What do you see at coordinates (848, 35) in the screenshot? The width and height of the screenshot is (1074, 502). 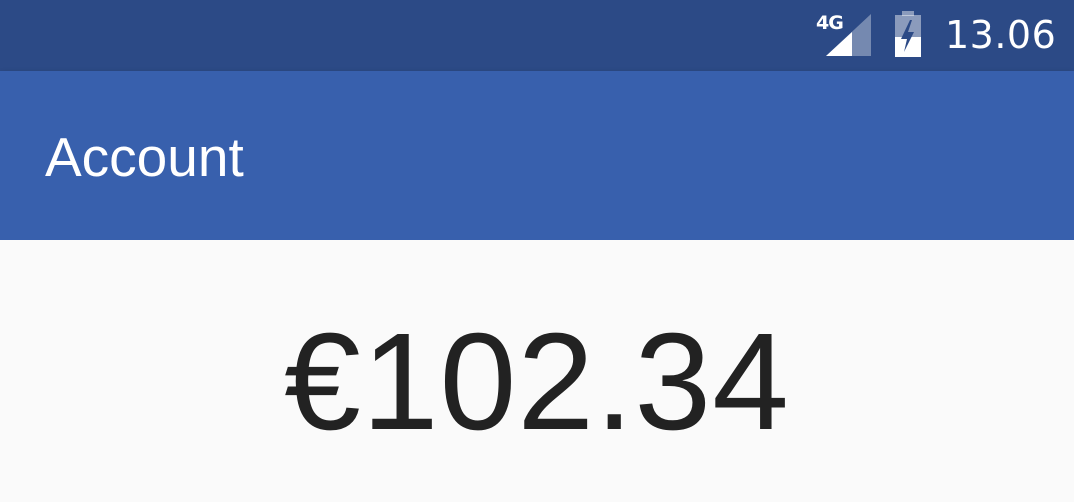 I see `cell-signal-icon` at bounding box center [848, 35].